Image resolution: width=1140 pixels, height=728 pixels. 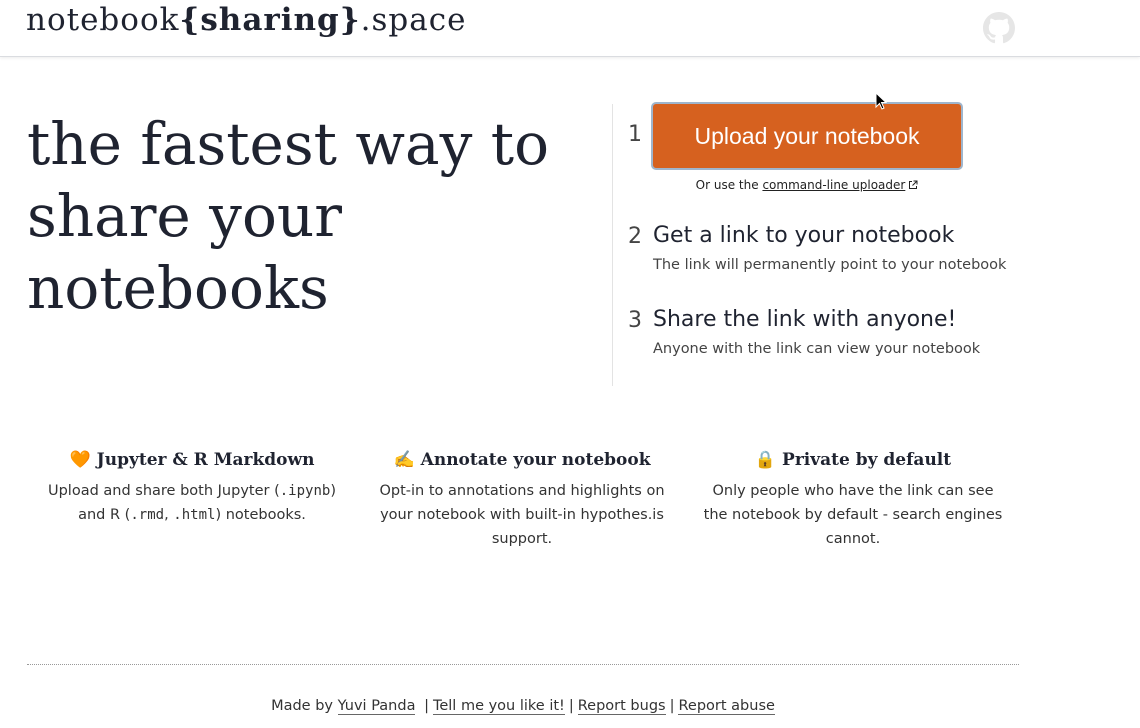 I want to click on feature-3-title-text: Private by default, so click(x=867, y=460).